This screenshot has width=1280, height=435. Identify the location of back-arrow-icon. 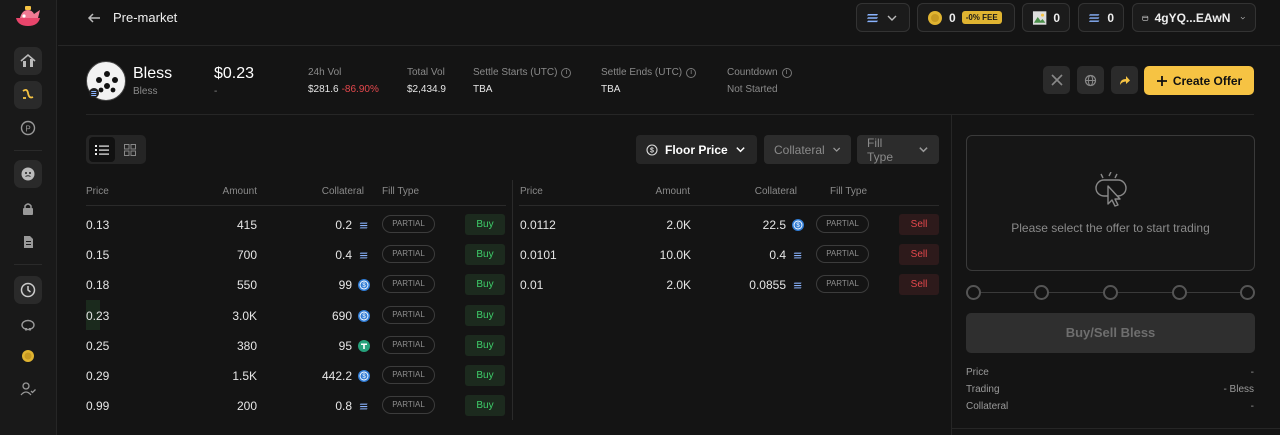
(94, 18).